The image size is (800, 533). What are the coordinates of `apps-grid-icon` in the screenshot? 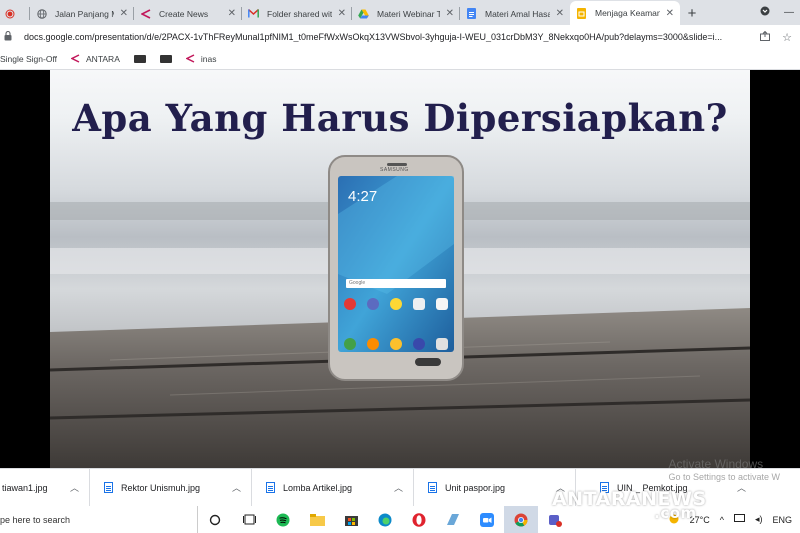 It's located at (442, 344).